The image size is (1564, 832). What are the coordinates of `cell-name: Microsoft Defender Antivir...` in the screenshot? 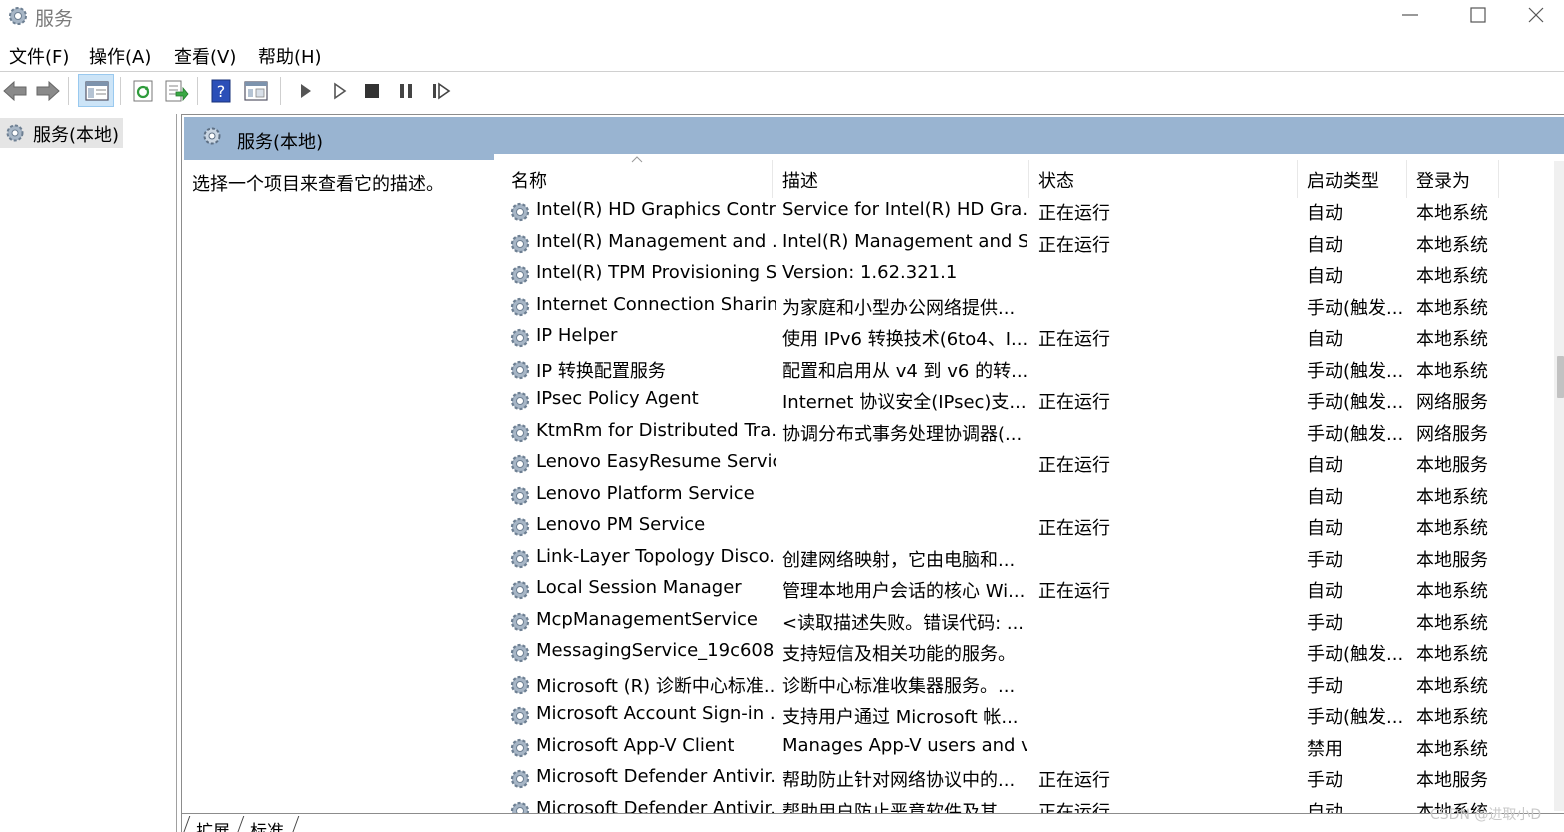 It's located at (656, 776).